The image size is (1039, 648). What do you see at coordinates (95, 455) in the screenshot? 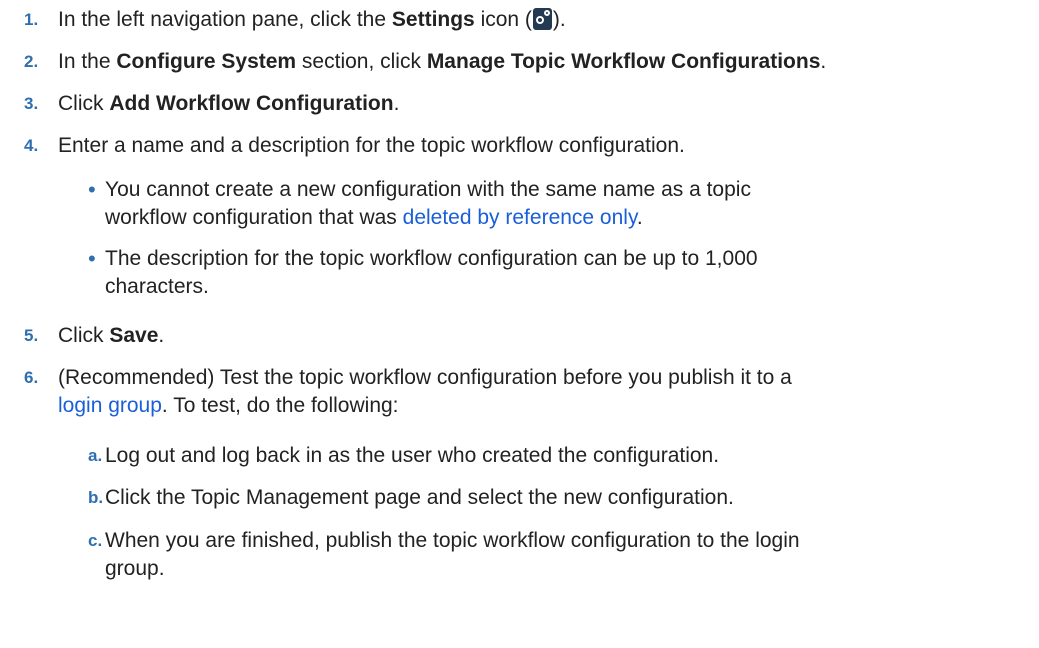
I see `substep-letter: a.` at bounding box center [95, 455].